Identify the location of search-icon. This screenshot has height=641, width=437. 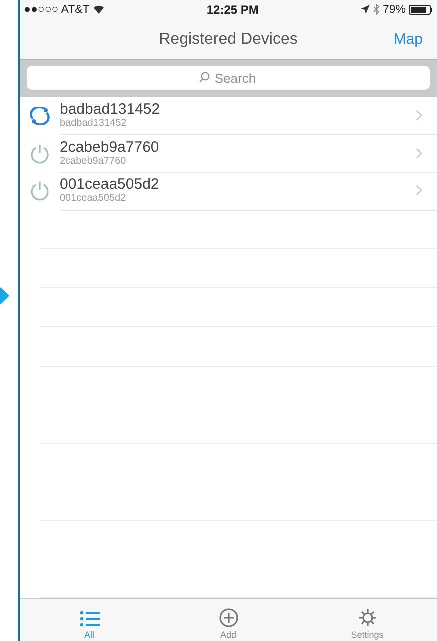
(204, 78).